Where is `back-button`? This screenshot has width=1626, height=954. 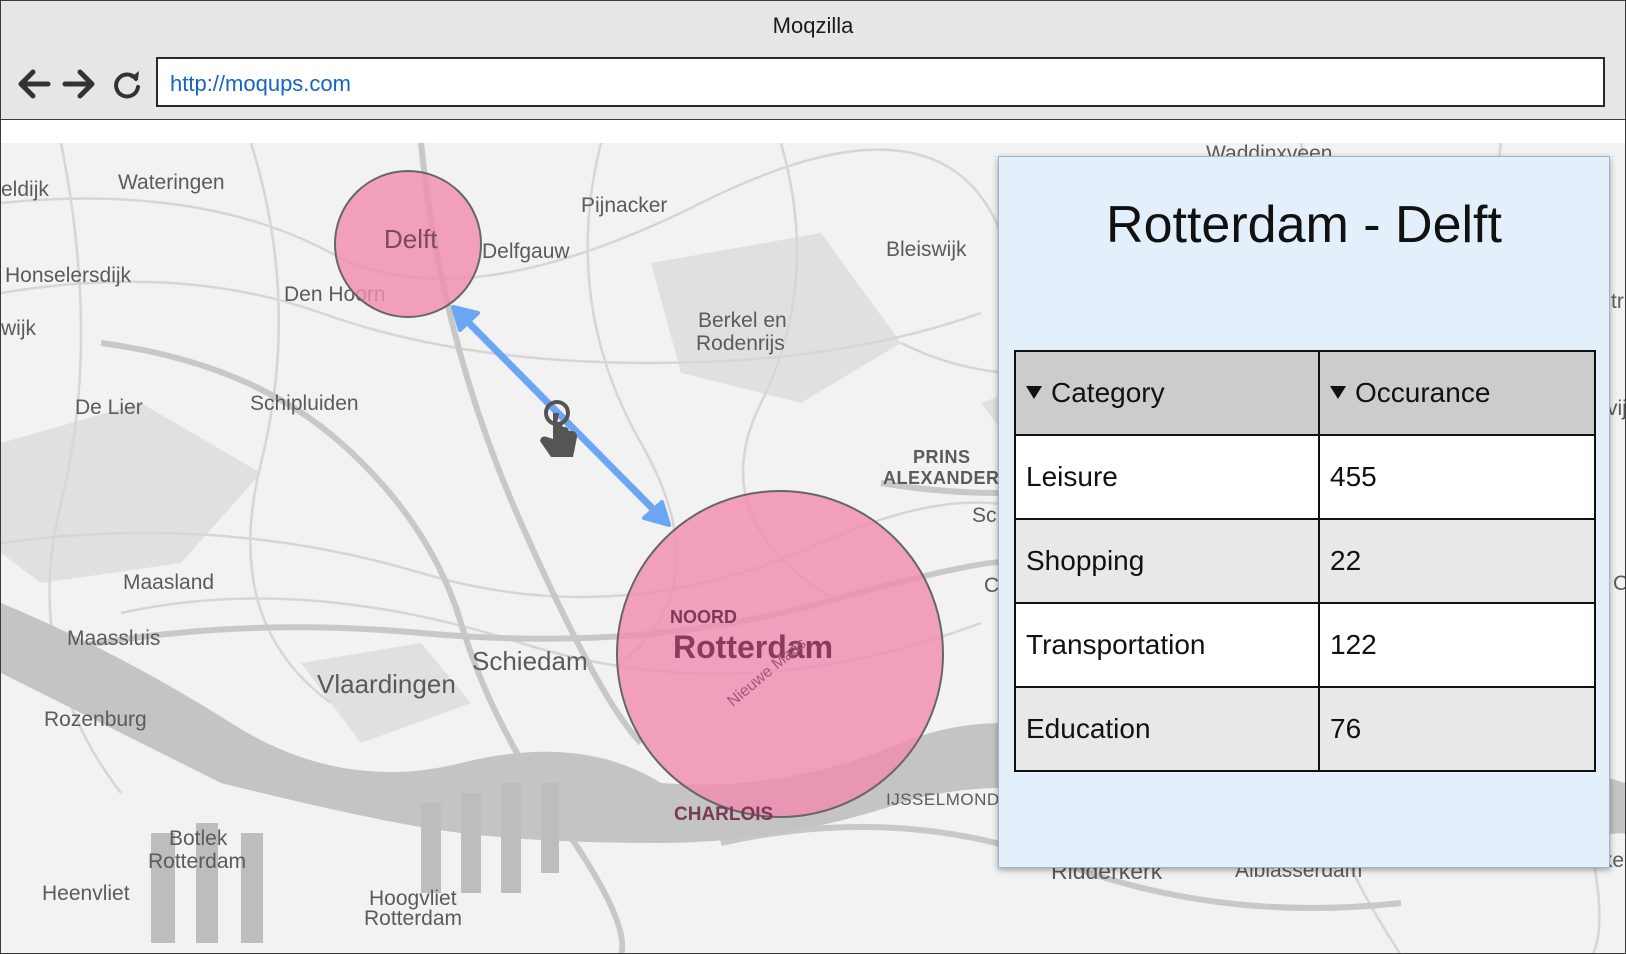
back-button is located at coordinates (34, 84).